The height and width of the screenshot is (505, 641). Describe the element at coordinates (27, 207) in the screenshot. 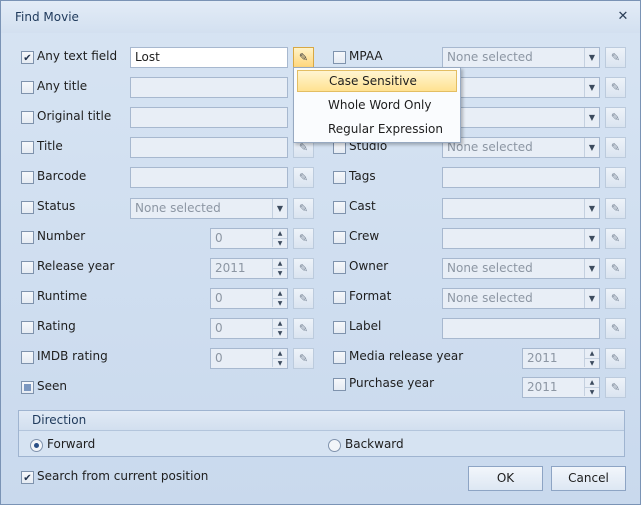

I see `checkbox-status` at that location.